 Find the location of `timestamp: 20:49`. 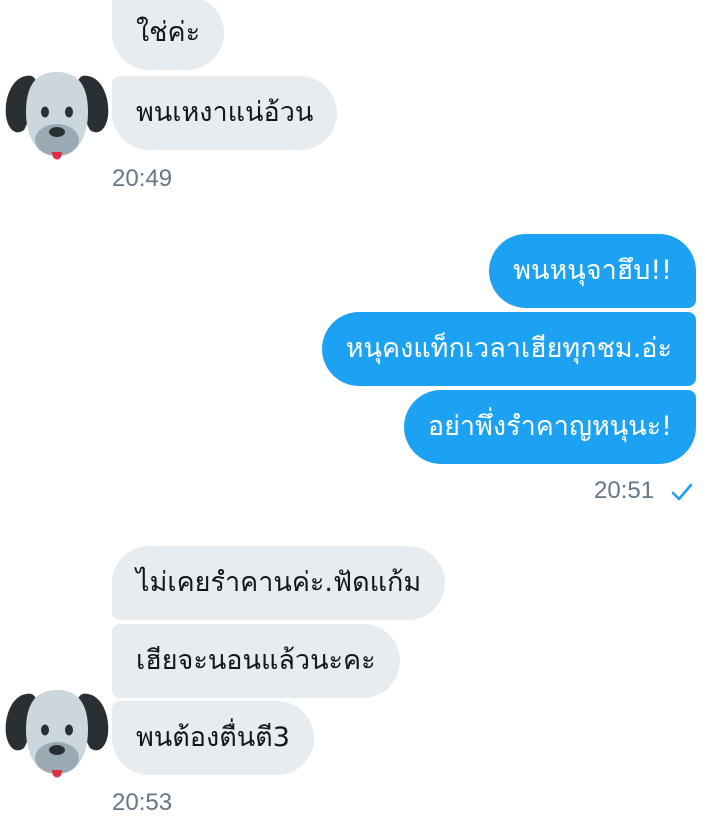

timestamp: 20:49 is located at coordinates (142, 178).